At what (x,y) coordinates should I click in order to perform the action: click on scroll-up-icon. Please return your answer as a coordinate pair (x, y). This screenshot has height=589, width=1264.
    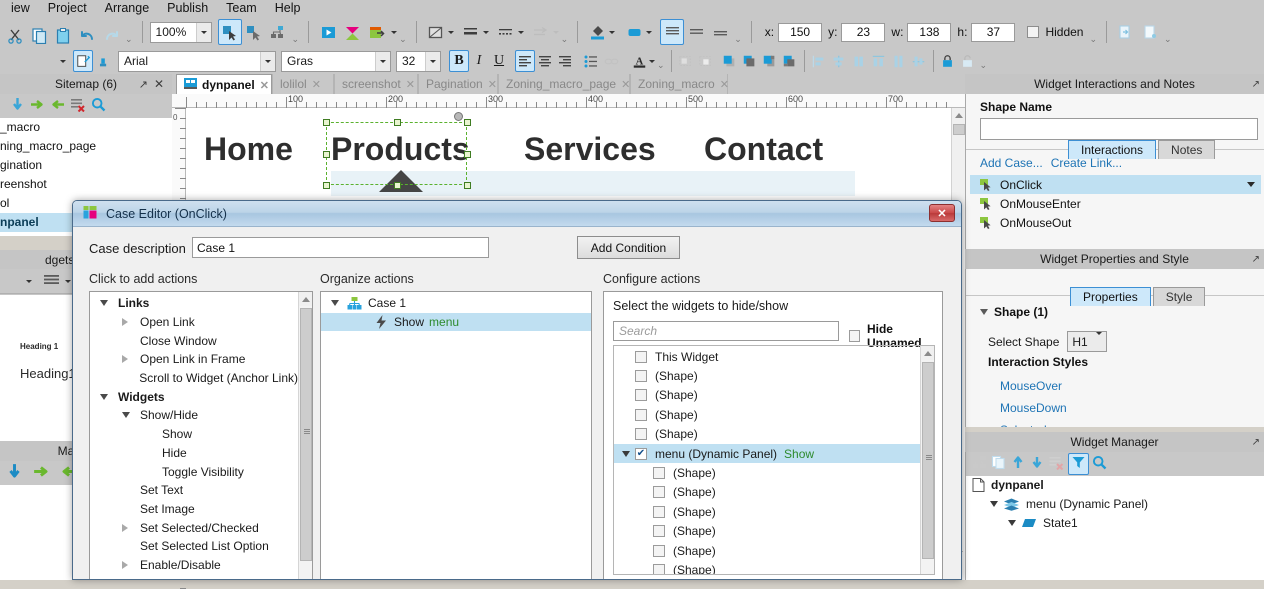
    Looking at the image, I should click on (927, 353).